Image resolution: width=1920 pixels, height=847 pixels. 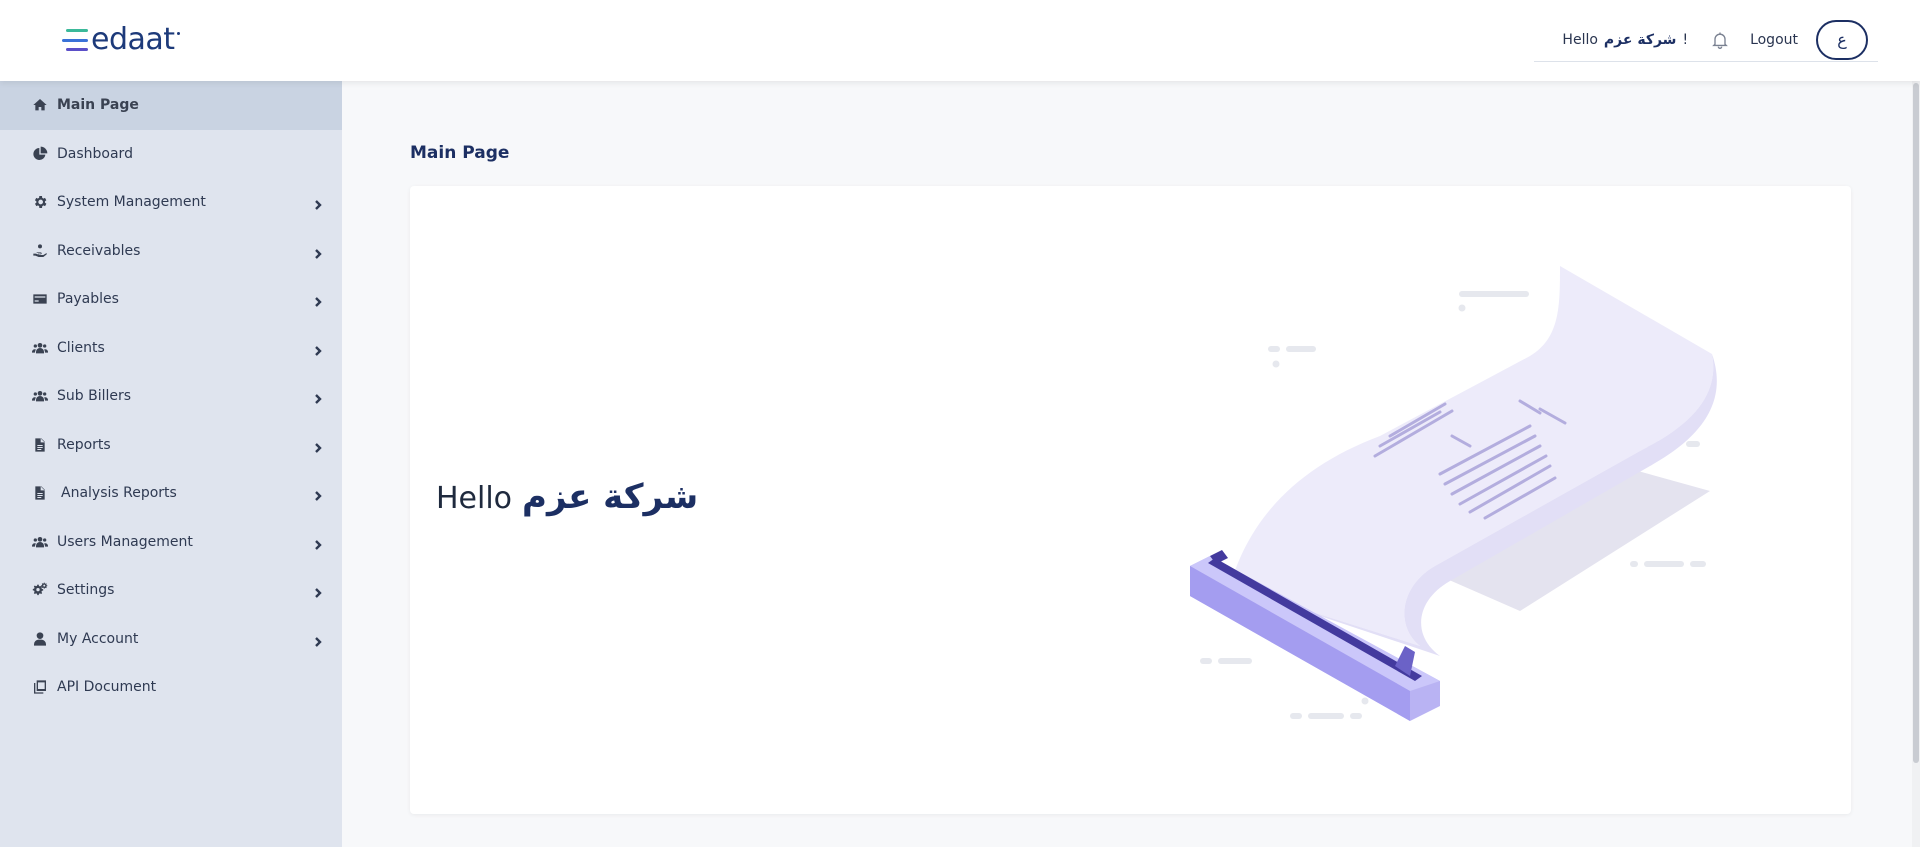 I want to click on scrollbar-thumb, so click(x=1916, y=423).